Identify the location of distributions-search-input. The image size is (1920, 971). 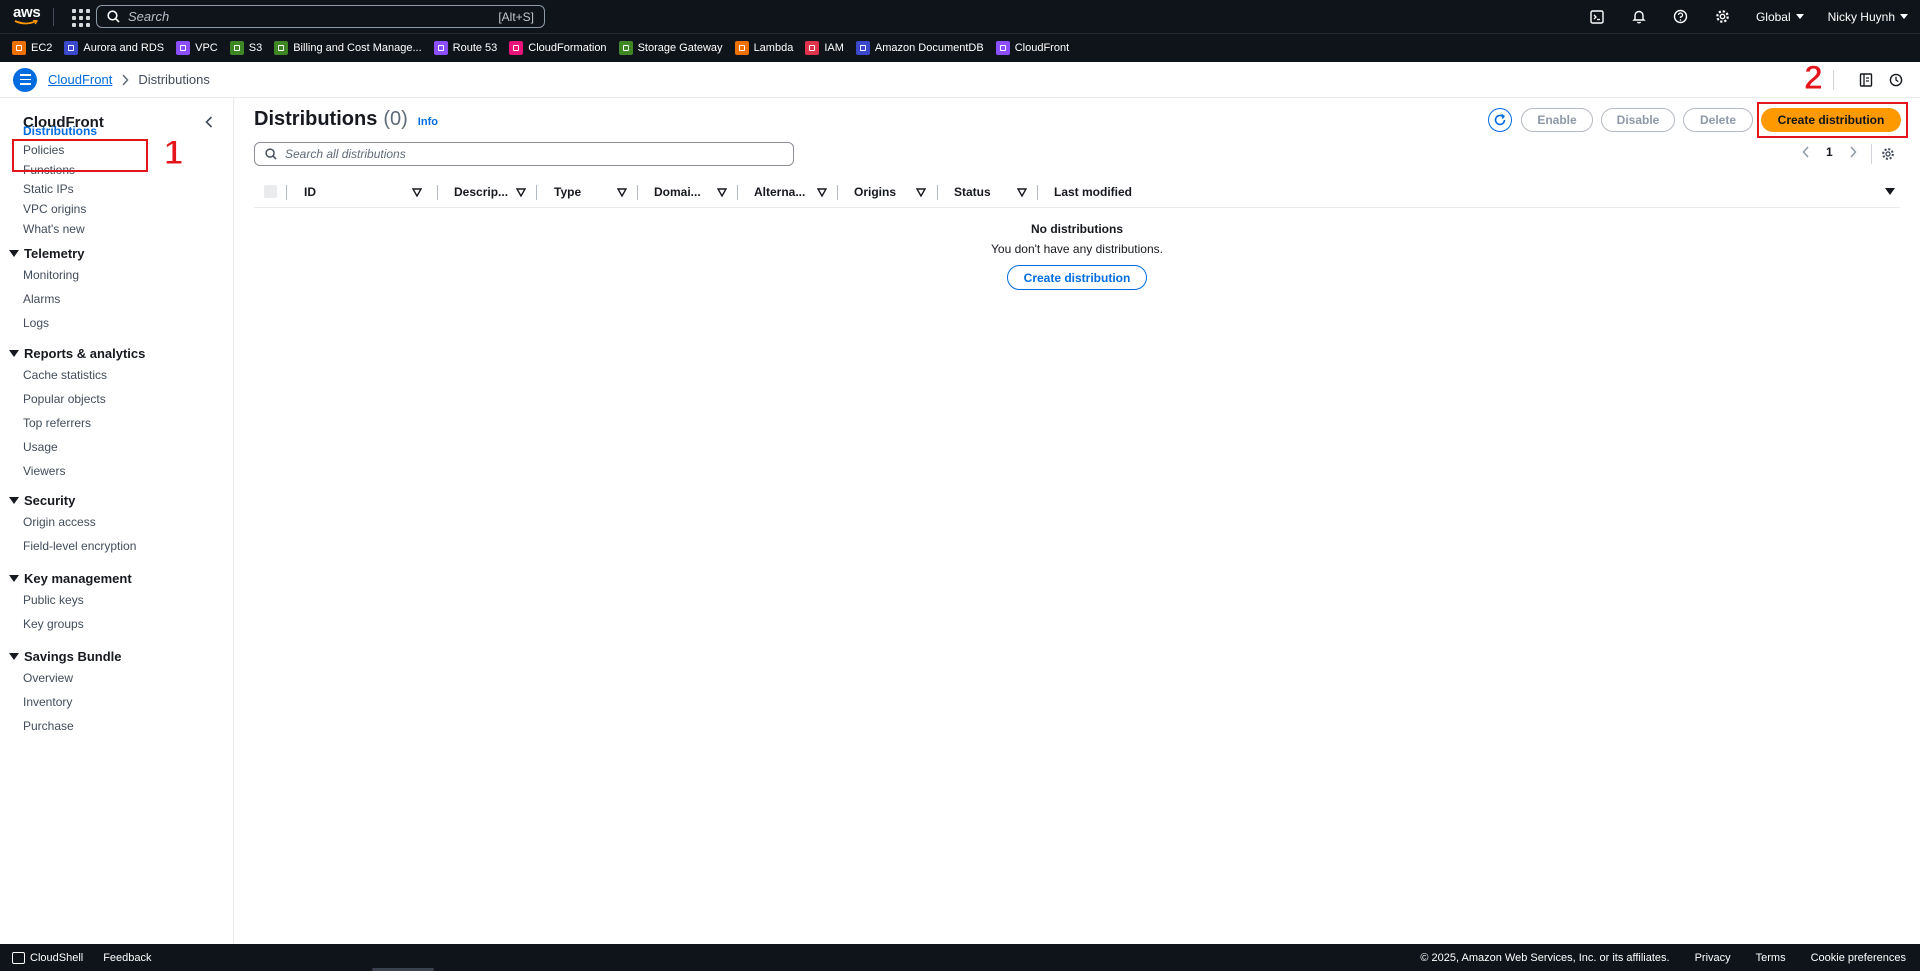
(539, 154).